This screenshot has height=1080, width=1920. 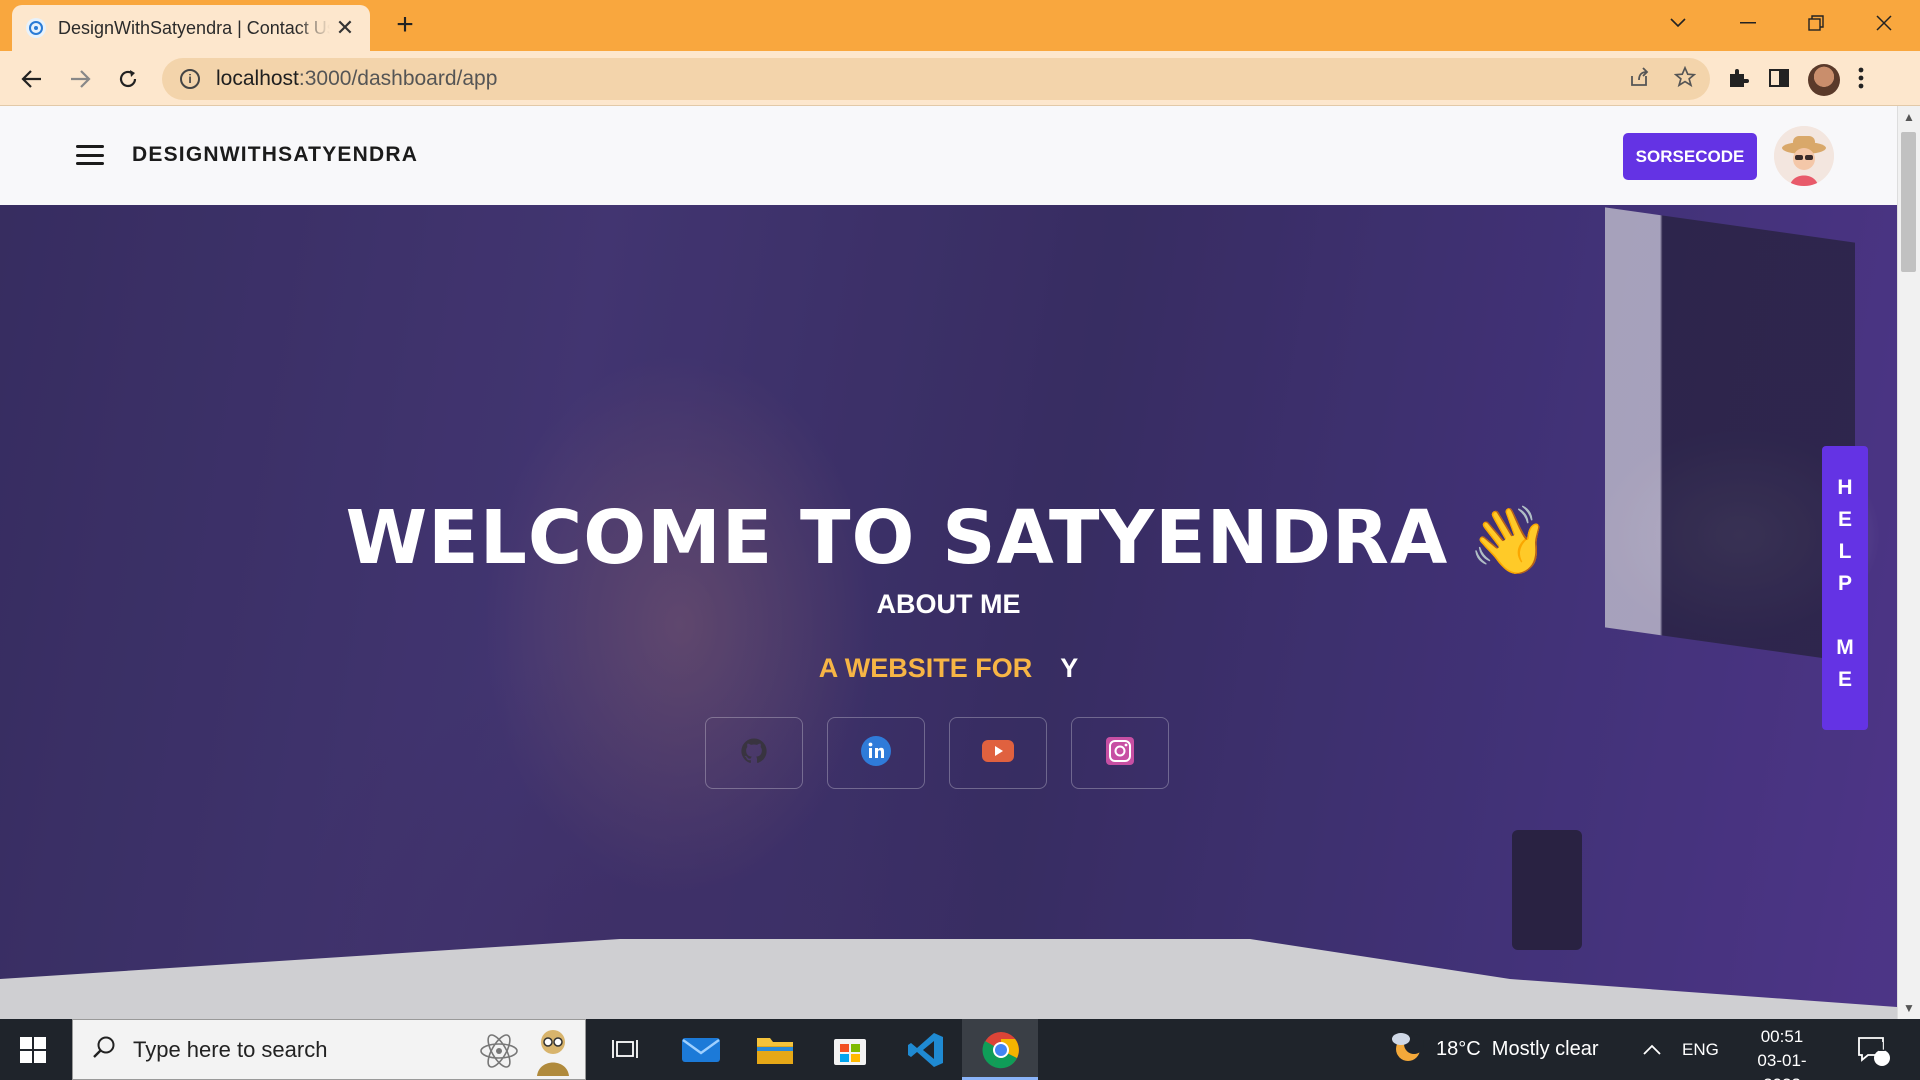 I want to click on close-window-button, so click(x=1884, y=23).